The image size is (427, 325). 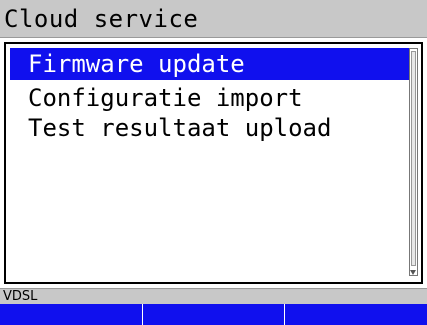 I want to click on menu-item-configuratie-import: Configuratie import, so click(x=211, y=98).